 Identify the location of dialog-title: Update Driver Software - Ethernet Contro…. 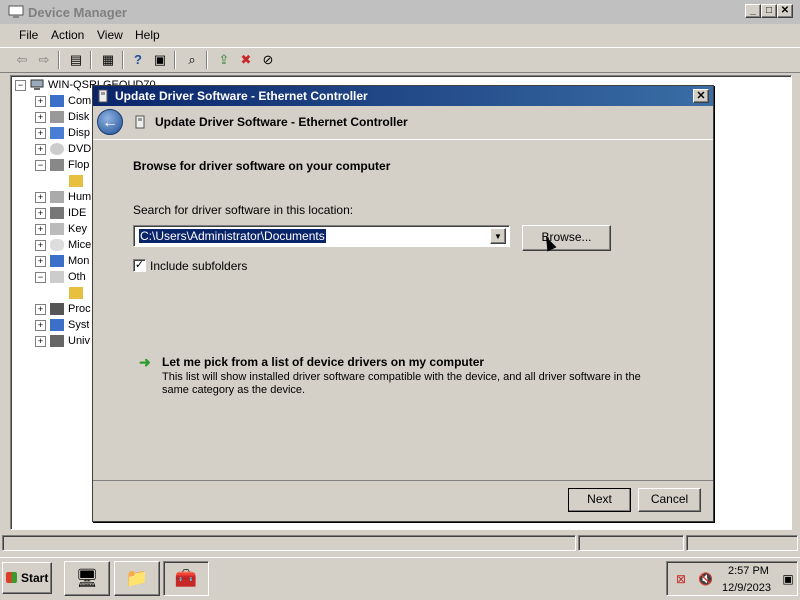
(241, 96).